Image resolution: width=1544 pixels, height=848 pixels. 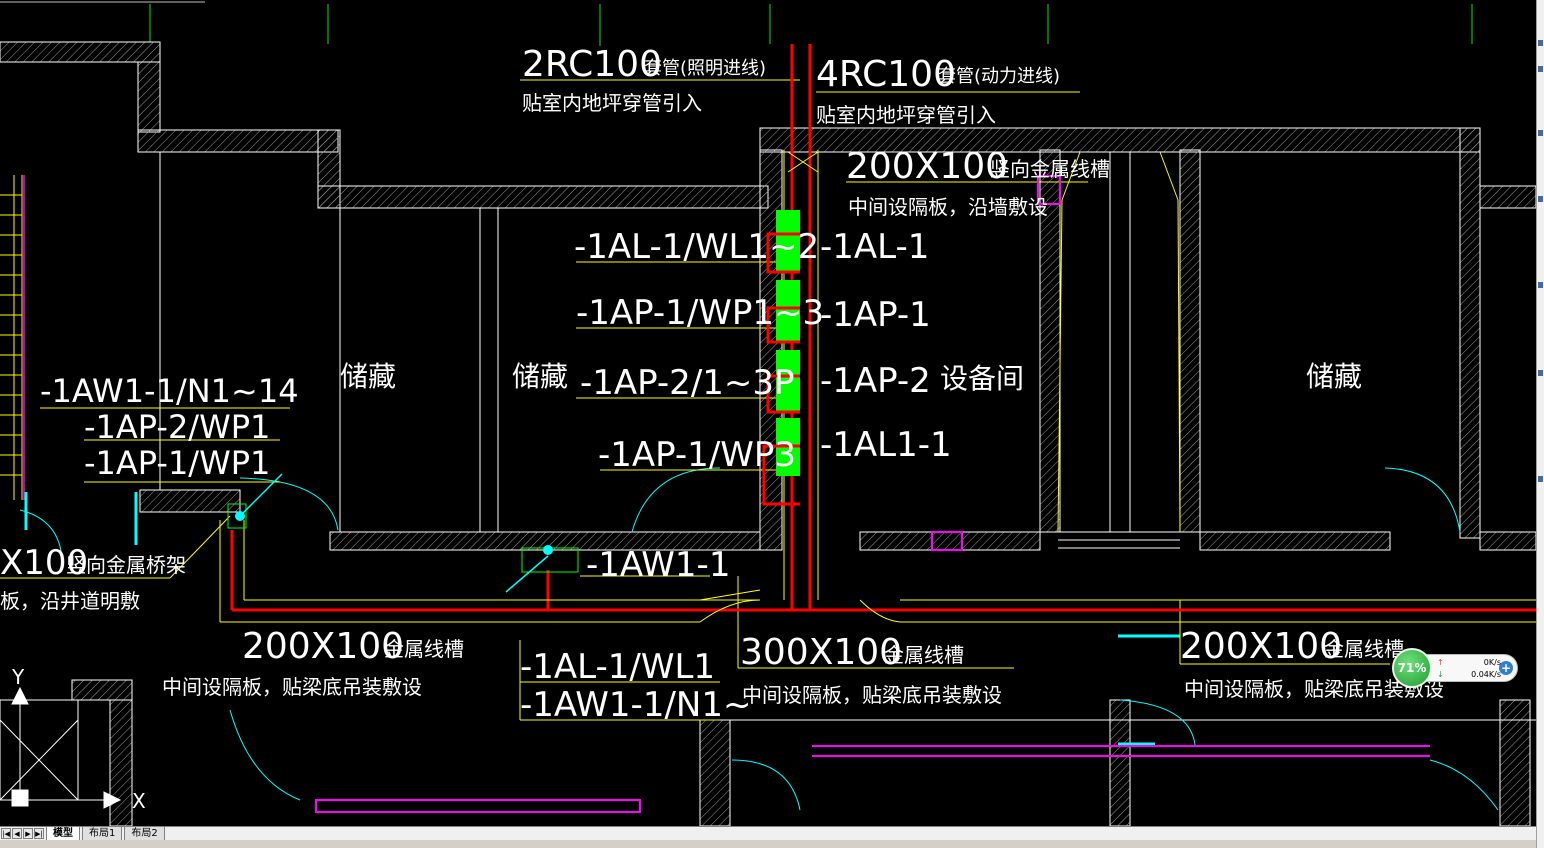 What do you see at coordinates (875, 315) in the screenshot?
I see `label-panel-ap1: -1AP-1` at bounding box center [875, 315].